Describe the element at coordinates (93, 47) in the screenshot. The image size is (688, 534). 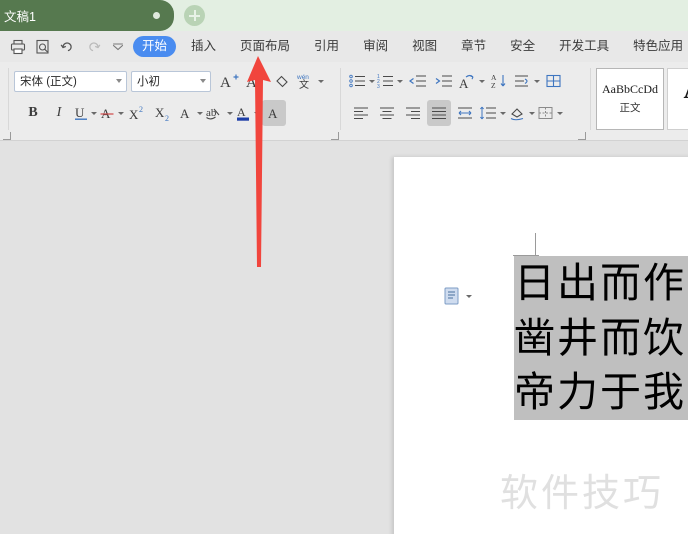
I see `redo-icon` at that location.